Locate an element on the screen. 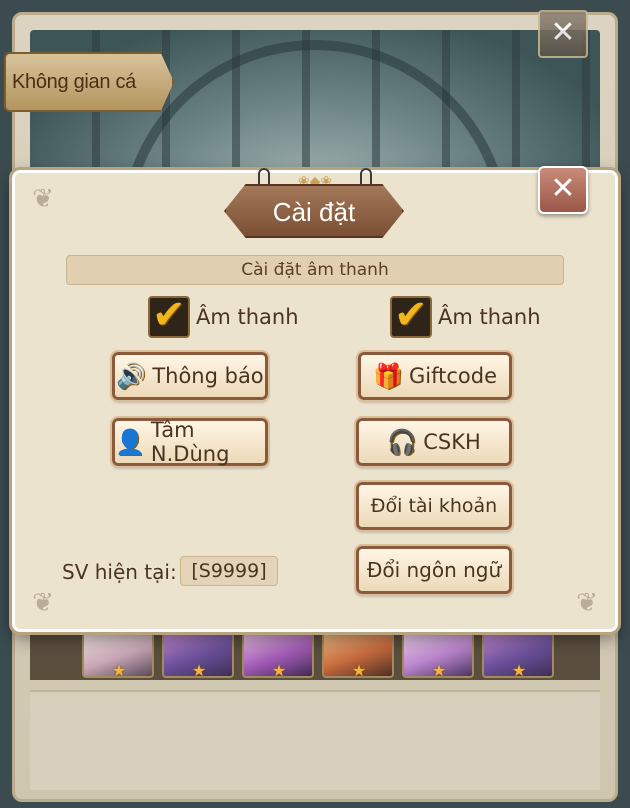 The width and height of the screenshot is (630, 808). notification-button: 🔊 Thông báo is located at coordinates (190, 376).